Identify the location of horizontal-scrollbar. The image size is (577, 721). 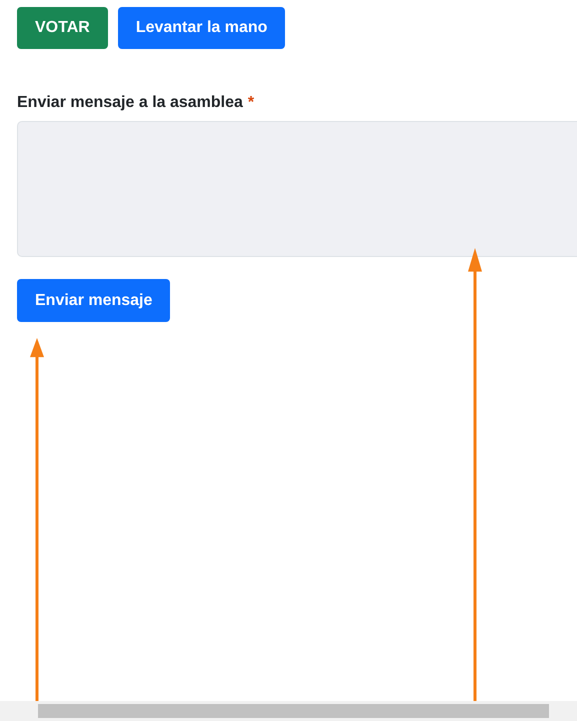
(288, 711).